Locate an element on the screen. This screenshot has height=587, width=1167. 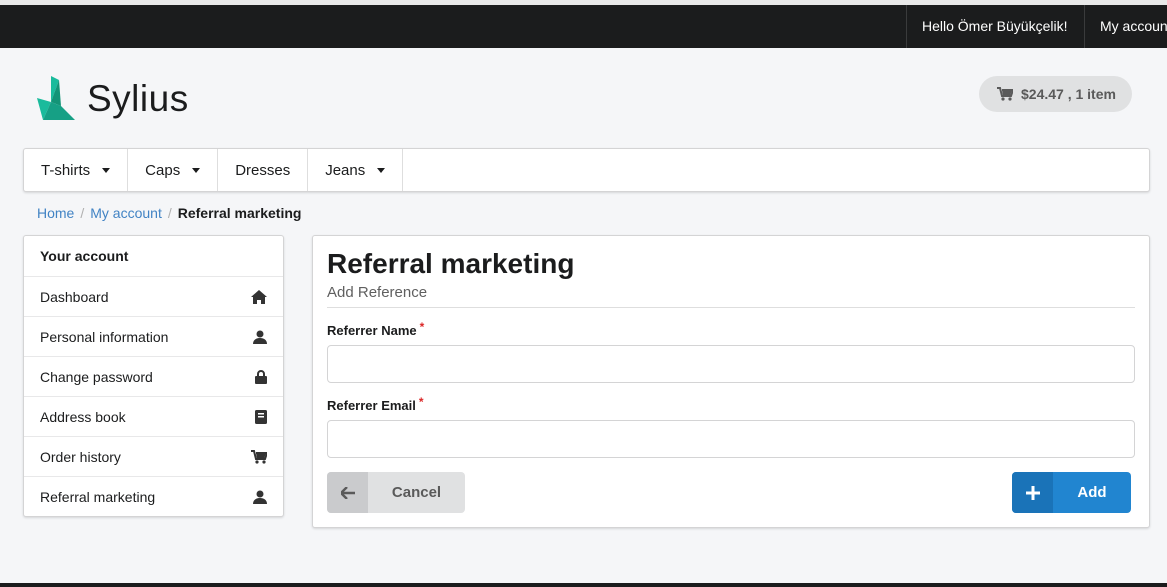
menu-label: Jeans is located at coordinates (345, 170).